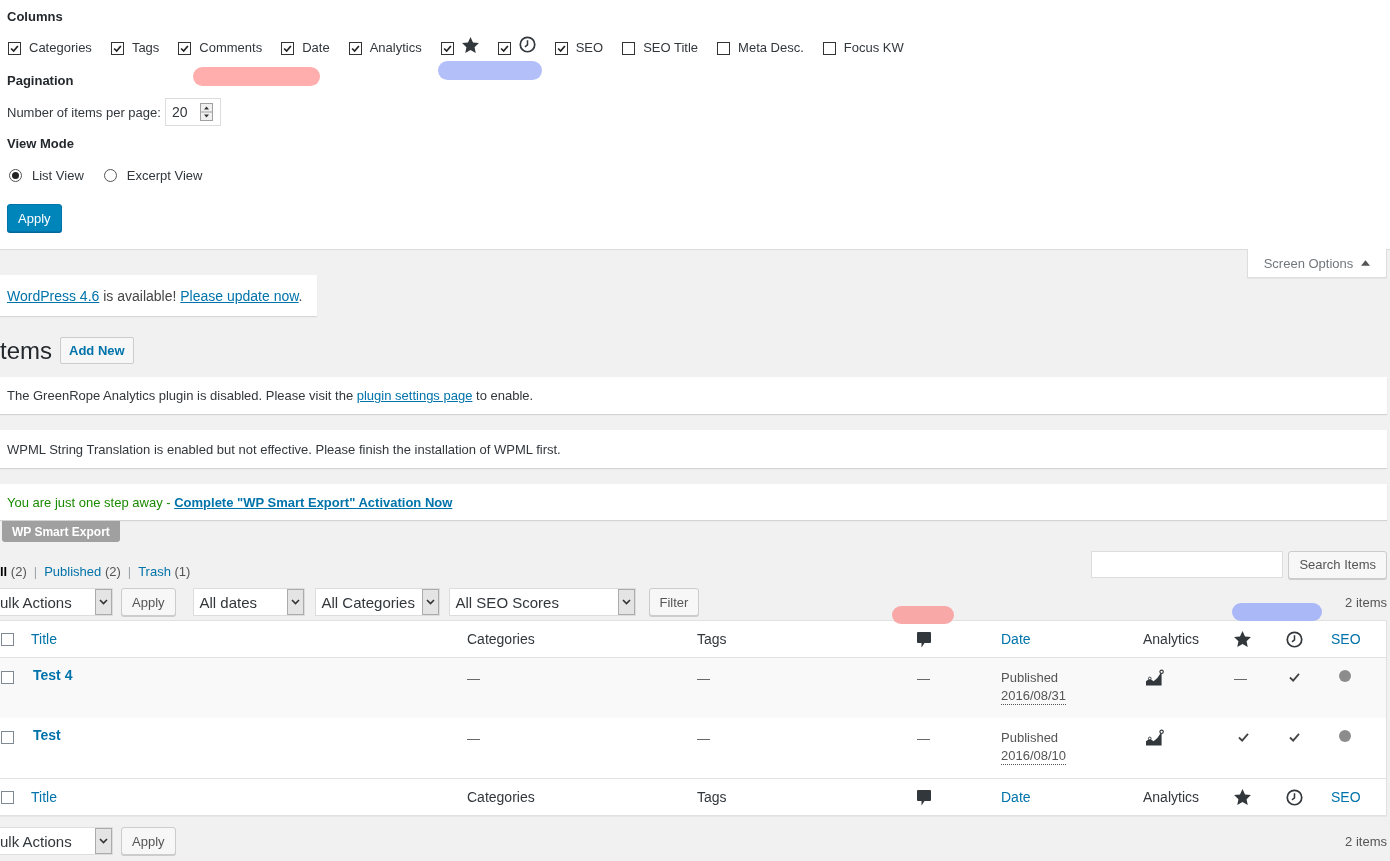 The width and height of the screenshot is (1390, 861). I want to click on screen-options-tab: Screen Options, so click(1317, 263).